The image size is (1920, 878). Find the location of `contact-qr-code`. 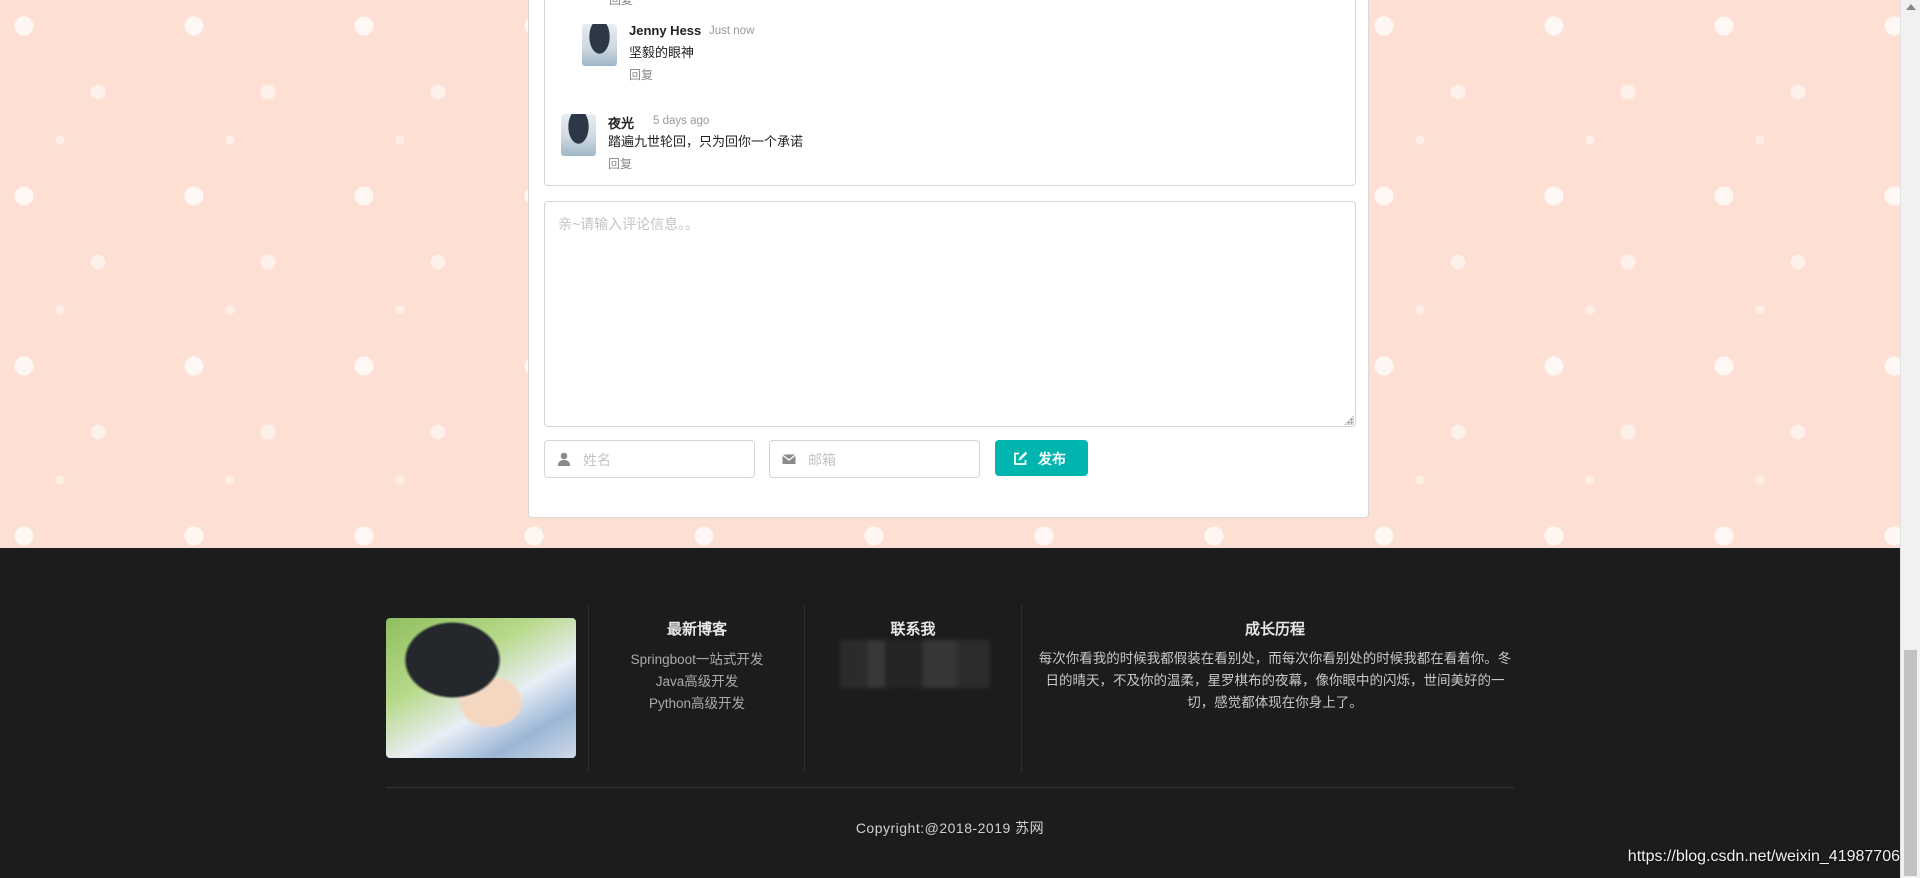

contact-qr-code is located at coordinates (915, 664).